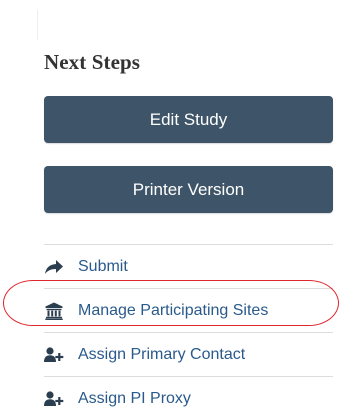  I want to click on assign-primary-contact-label: Assign Primary Contact, so click(162, 354).